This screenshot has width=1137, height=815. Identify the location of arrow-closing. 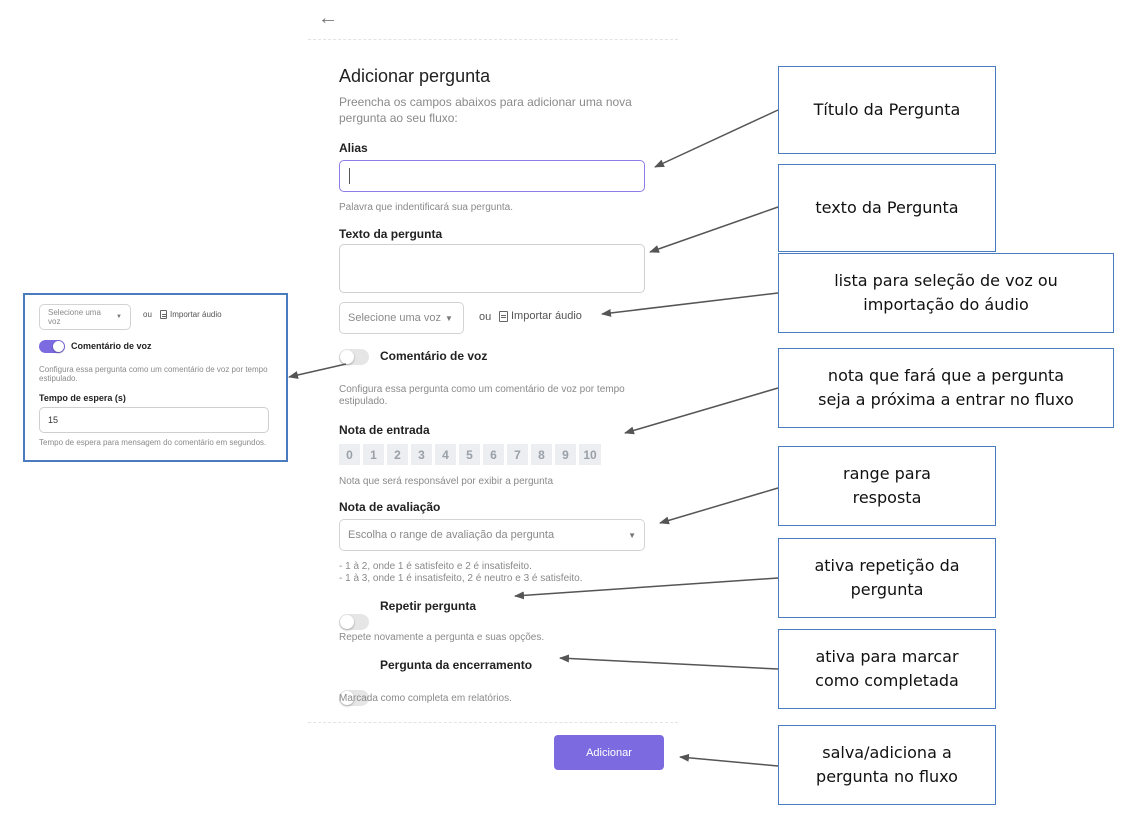
(669, 662).